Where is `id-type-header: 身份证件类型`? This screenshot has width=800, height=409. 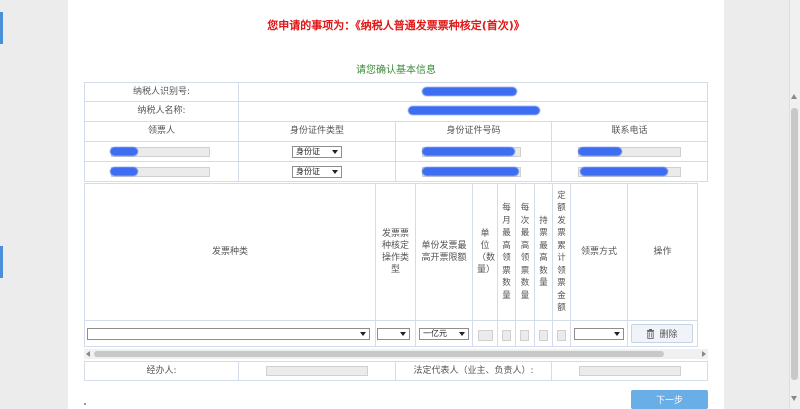 id-type-header: 身份证件类型 is located at coordinates (317, 131).